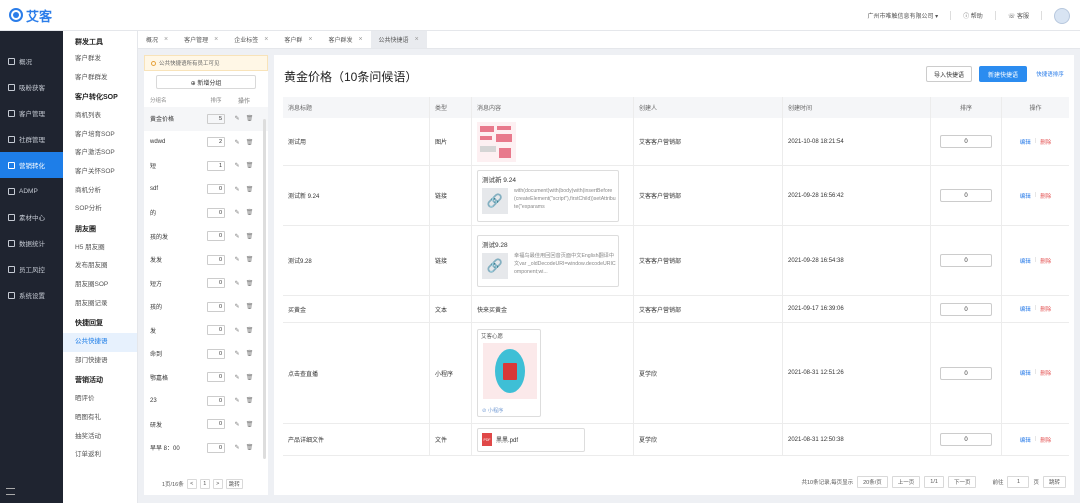  I want to click on list-item: 发发 0 ✎ 🗑, so click(206, 260).